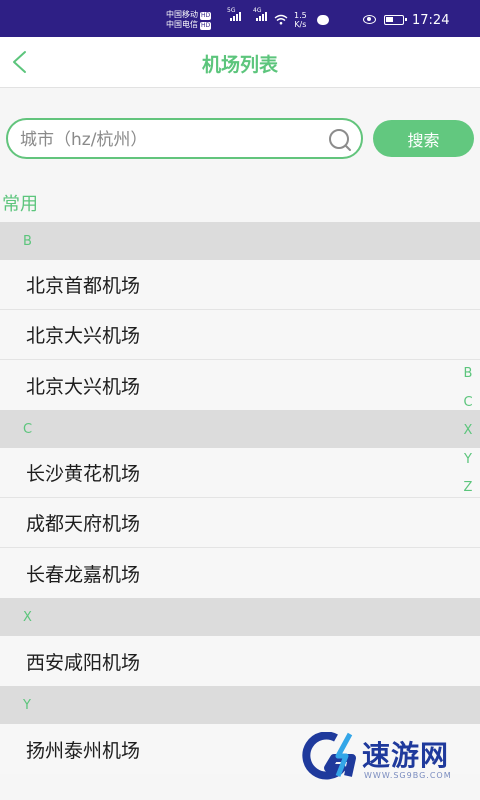 The width and height of the screenshot is (480, 800). Describe the element at coordinates (240, 429) in the screenshot. I see `section-header-c: C` at that location.